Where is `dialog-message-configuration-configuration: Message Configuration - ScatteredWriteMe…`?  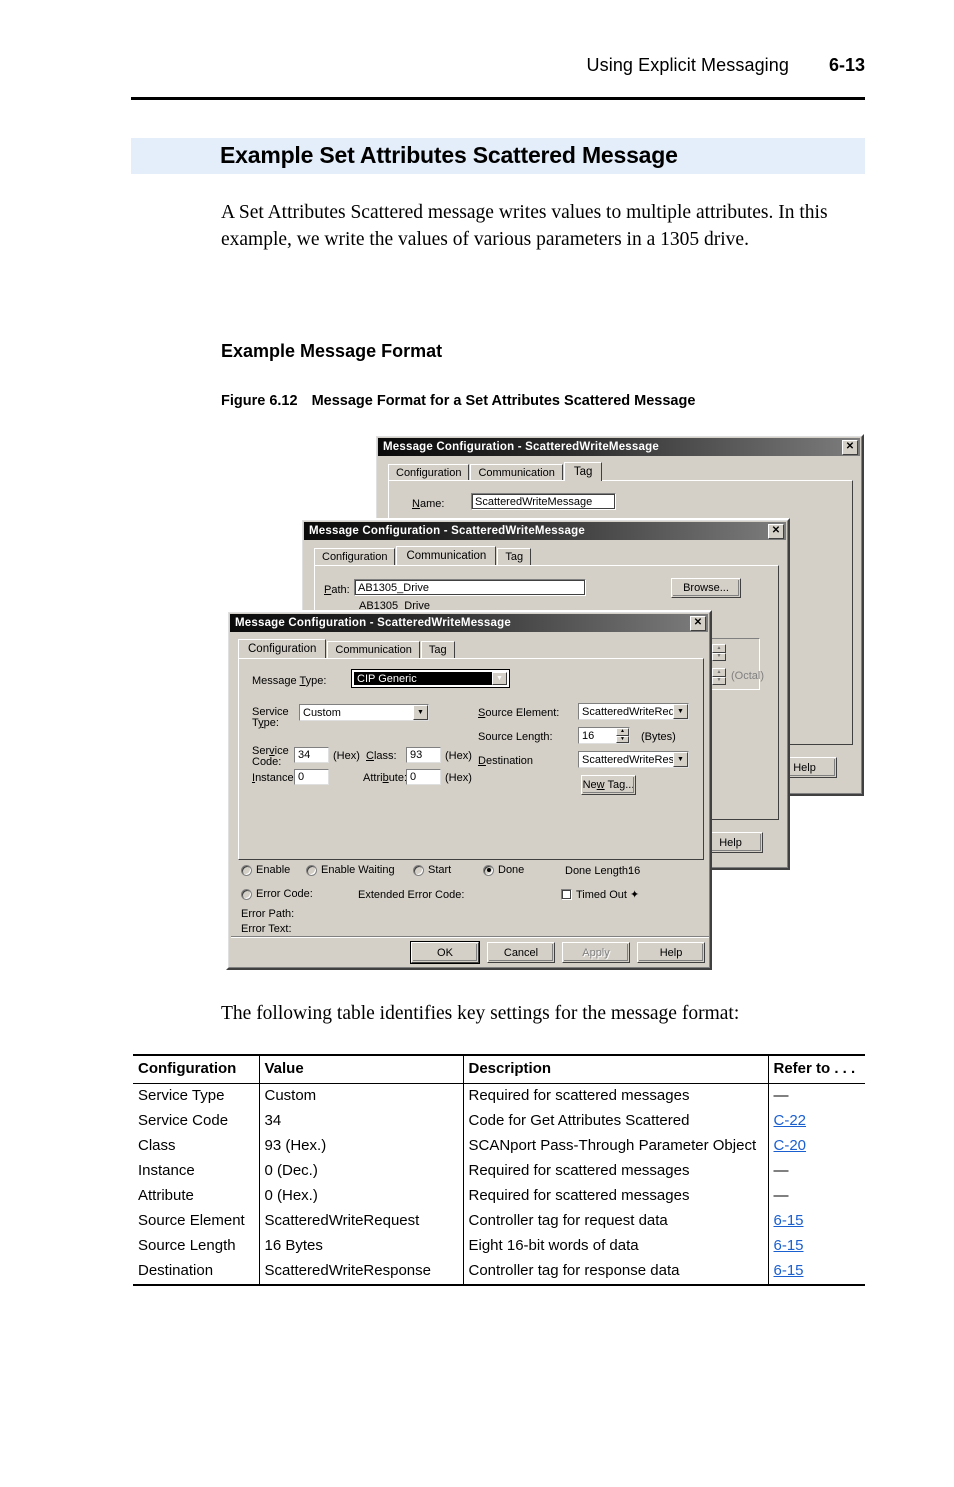
dialog-message-configuration-configuration: Message Configuration - ScatteredWriteMe… is located at coordinates (469, 790).